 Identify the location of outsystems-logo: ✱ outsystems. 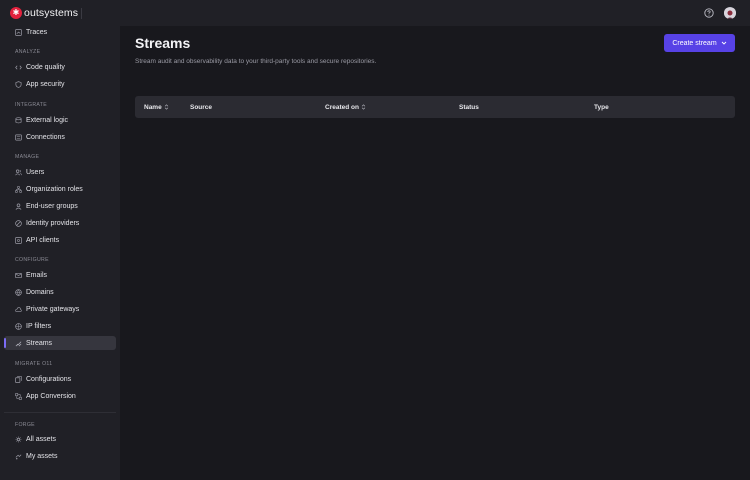
(44, 13).